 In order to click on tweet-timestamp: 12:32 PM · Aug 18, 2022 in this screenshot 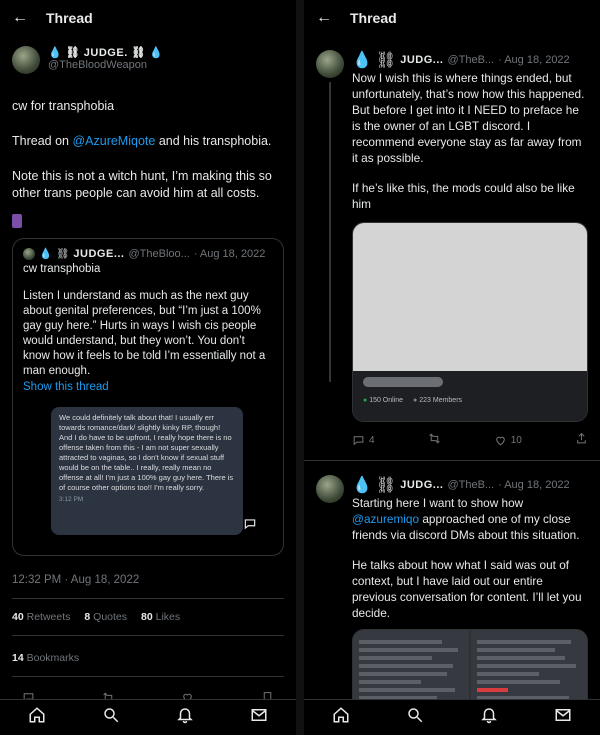, I will do `click(148, 571)`.